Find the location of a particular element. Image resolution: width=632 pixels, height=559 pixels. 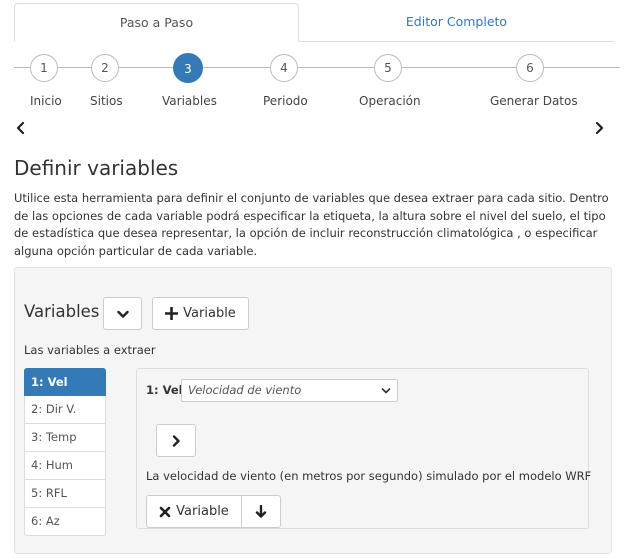

remove-variable-label: Variable is located at coordinates (202, 511).